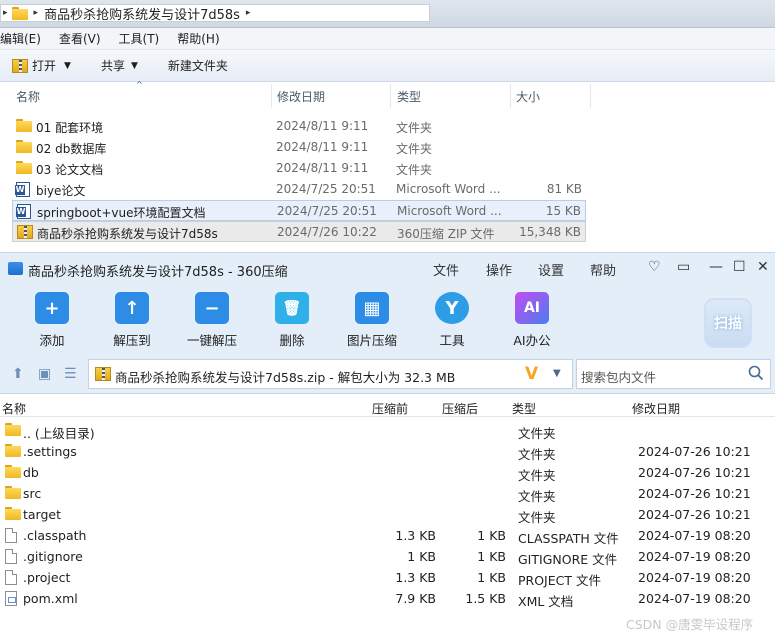 This screenshot has height=637, width=775. What do you see at coordinates (198, 38) in the screenshot?
I see `menu-help: 帮助(H)` at bounding box center [198, 38].